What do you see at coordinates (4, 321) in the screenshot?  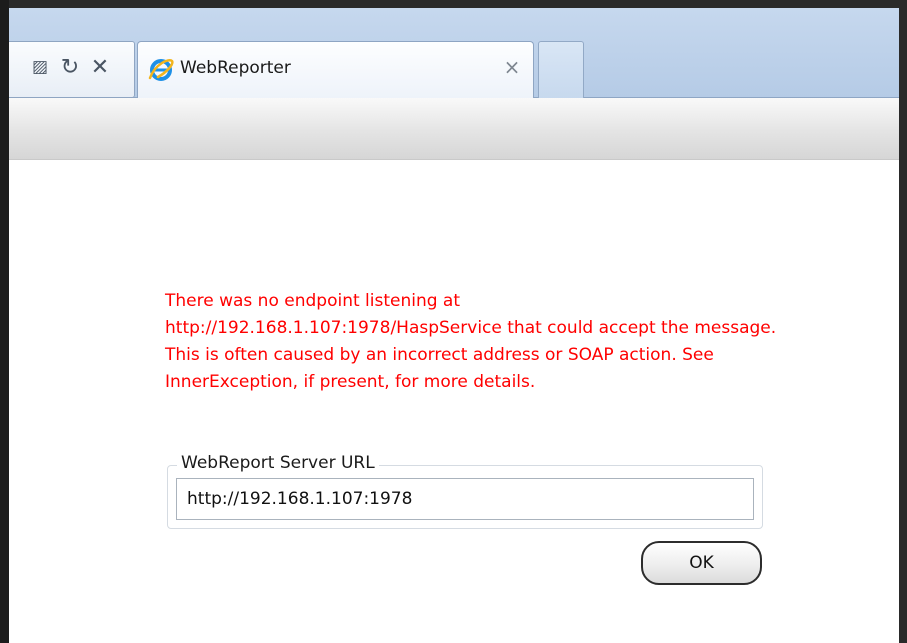 I see `left-window-border` at bounding box center [4, 321].